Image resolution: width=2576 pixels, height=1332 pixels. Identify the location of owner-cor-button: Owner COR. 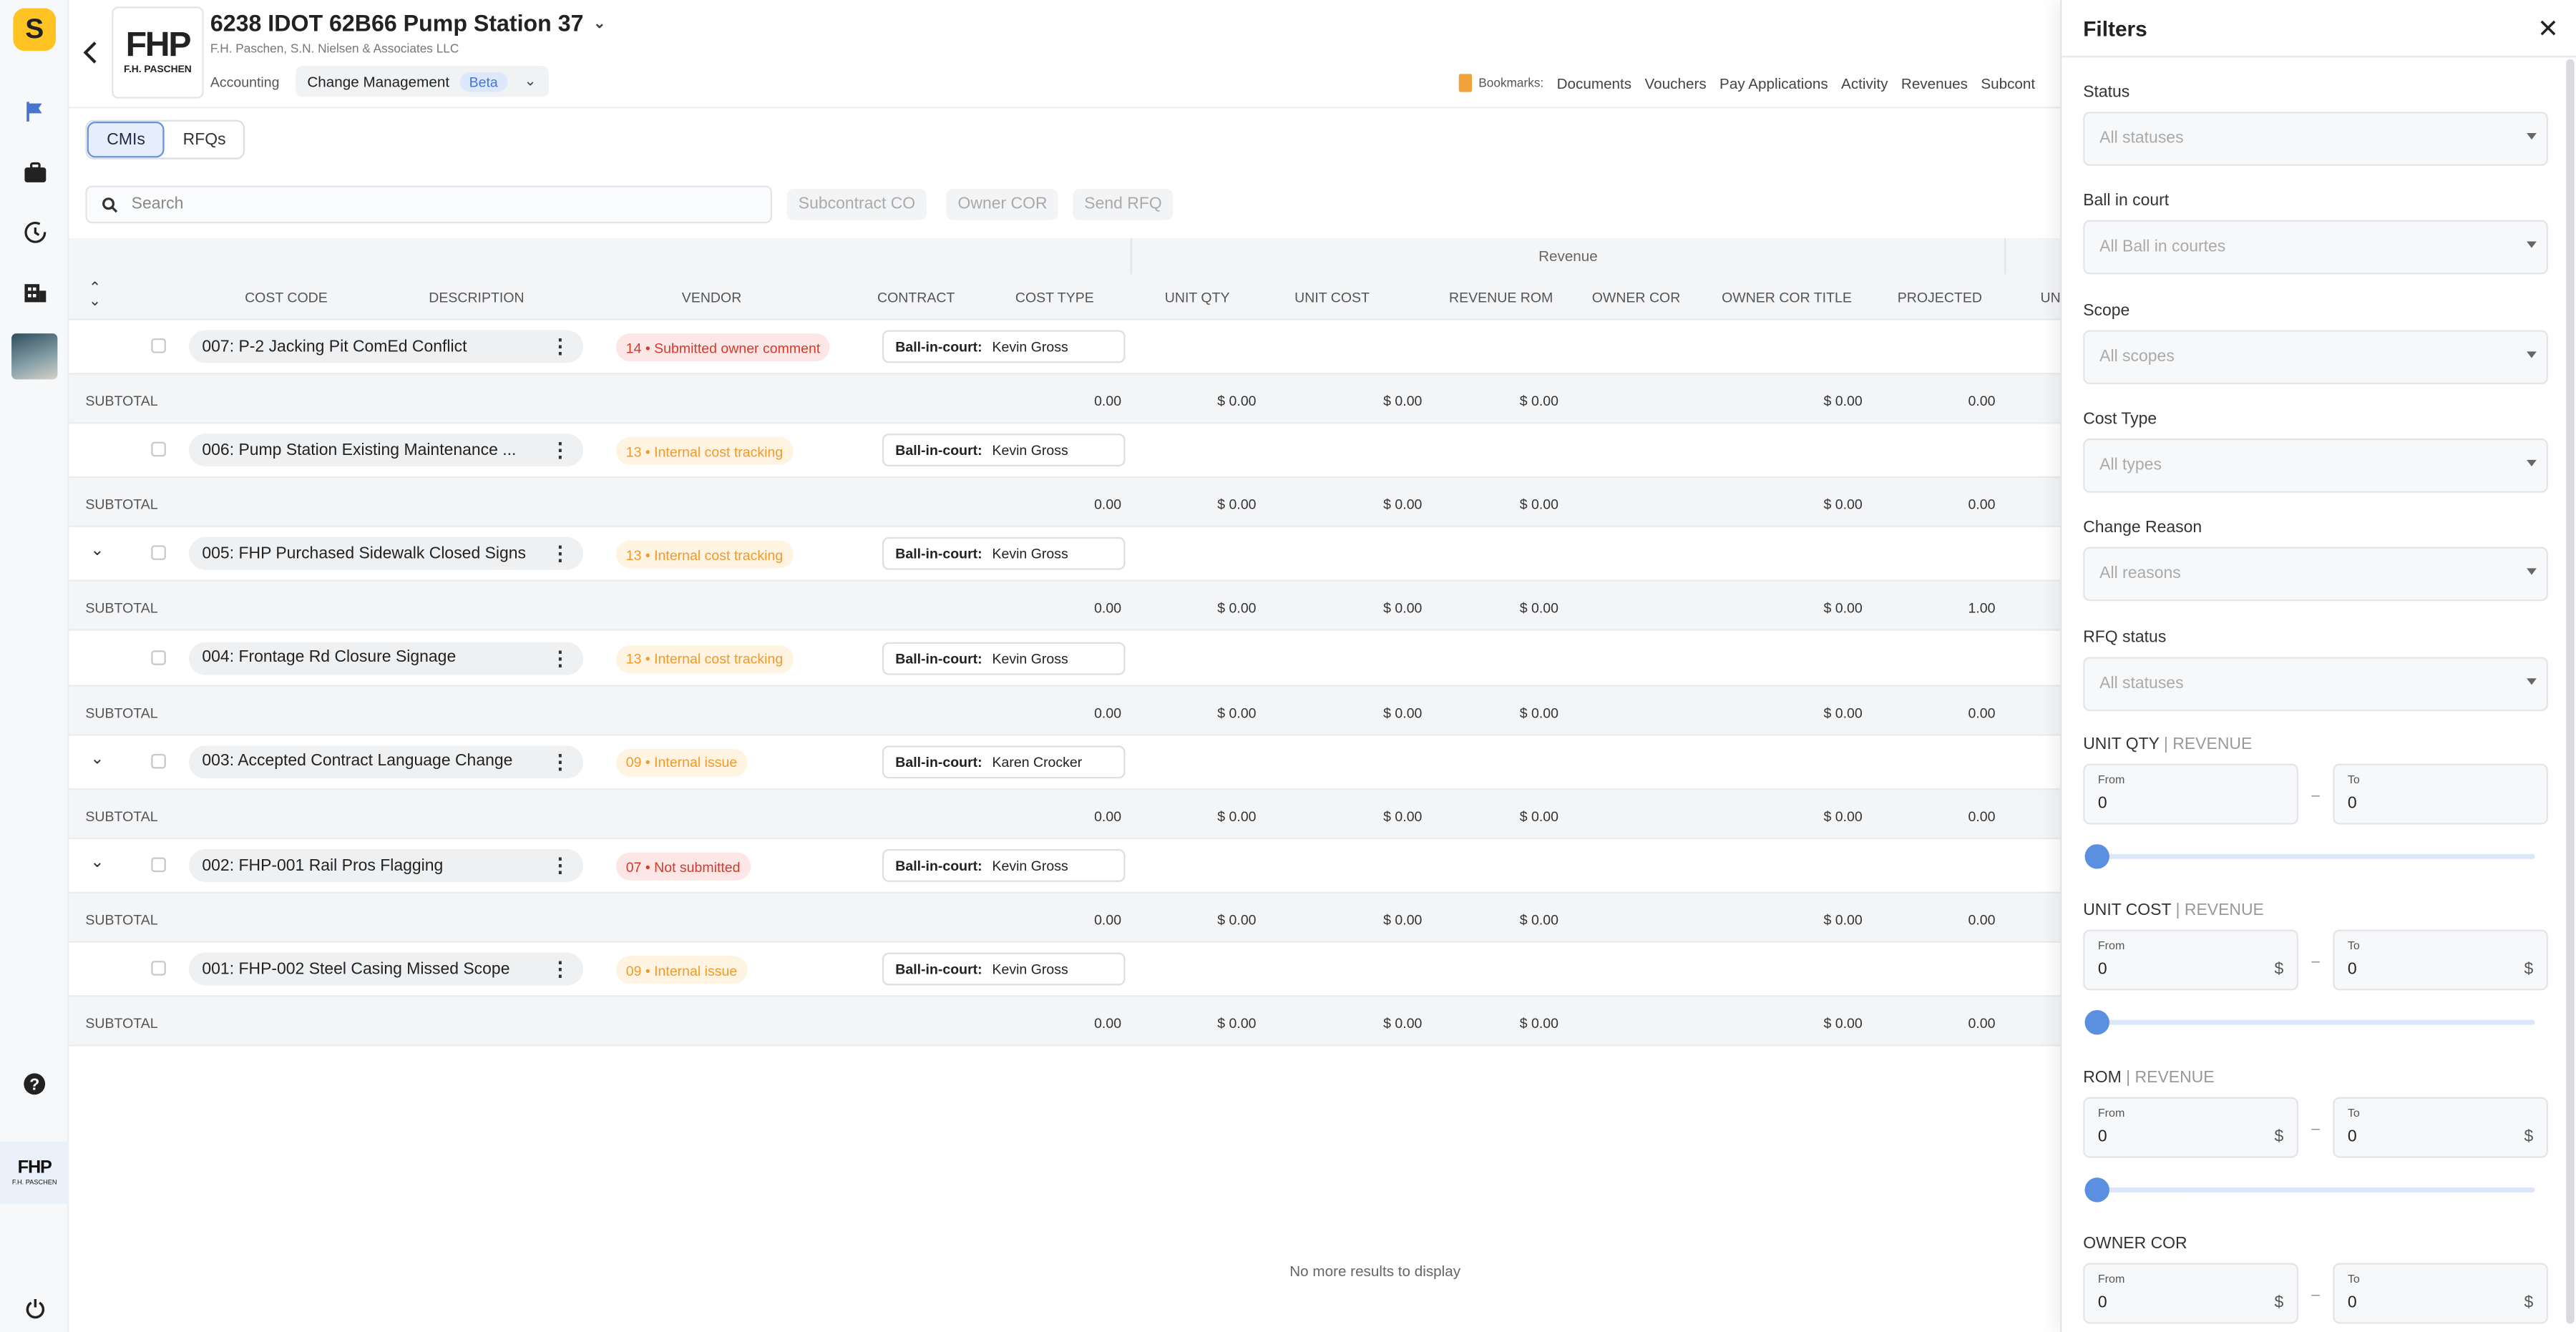
(1002, 204).